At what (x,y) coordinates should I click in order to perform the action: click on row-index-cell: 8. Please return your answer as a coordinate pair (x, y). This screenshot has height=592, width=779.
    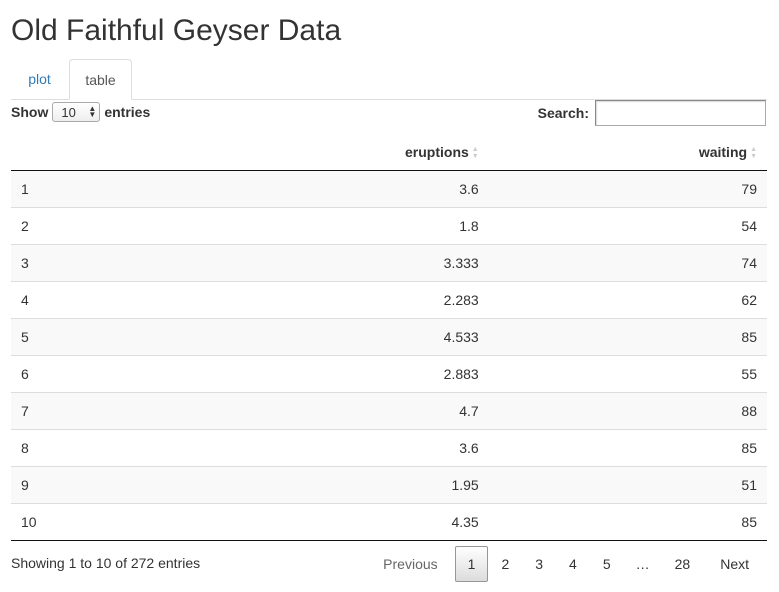
    Looking at the image, I should click on (79, 447).